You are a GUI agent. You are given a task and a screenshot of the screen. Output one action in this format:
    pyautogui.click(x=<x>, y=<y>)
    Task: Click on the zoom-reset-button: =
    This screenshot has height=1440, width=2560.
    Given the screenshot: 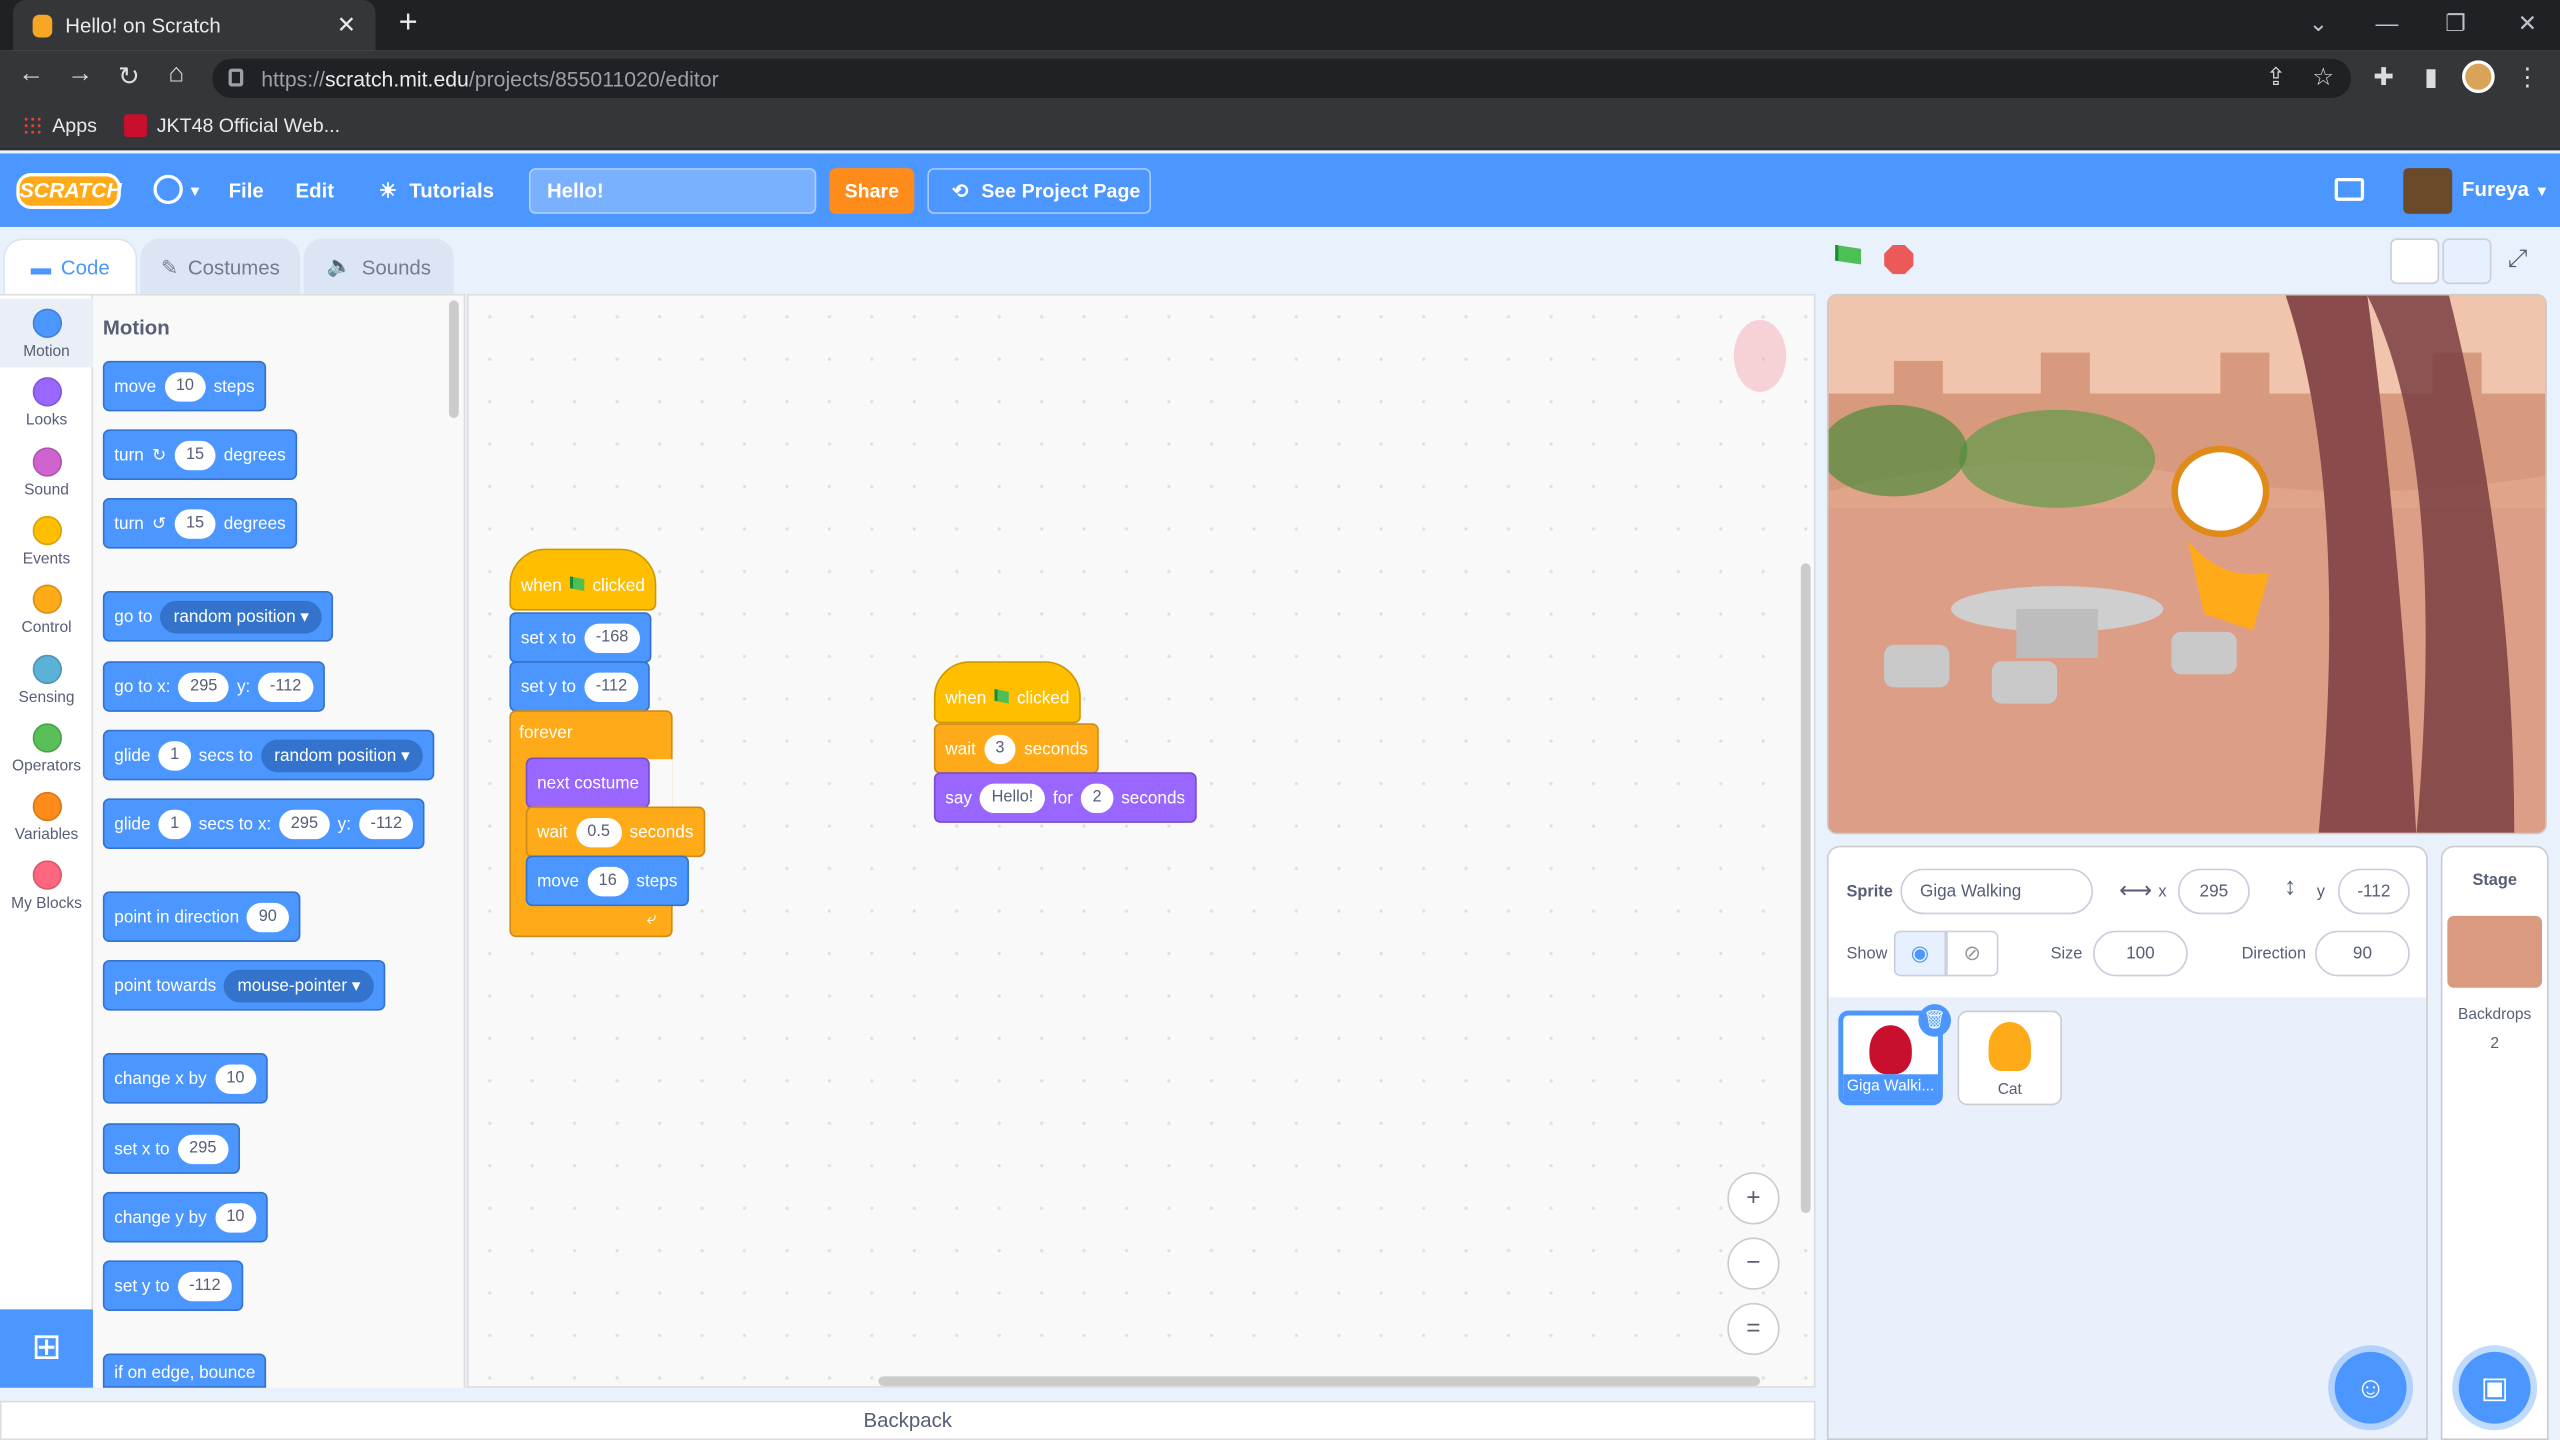 What is the action you would take?
    pyautogui.click(x=1753, y=1329)
    